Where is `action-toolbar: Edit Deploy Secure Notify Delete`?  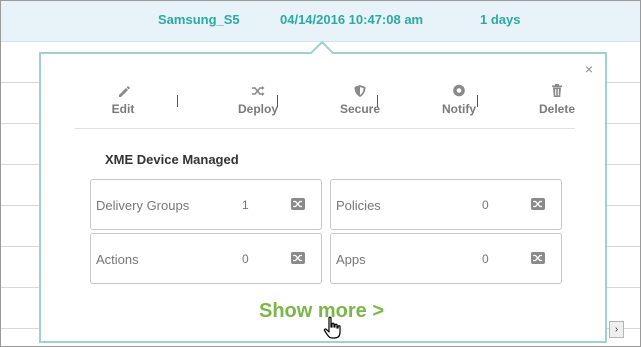 action-toolbar: Edit Deploy Secure Notify Delete is located at coordinates (325, 105).